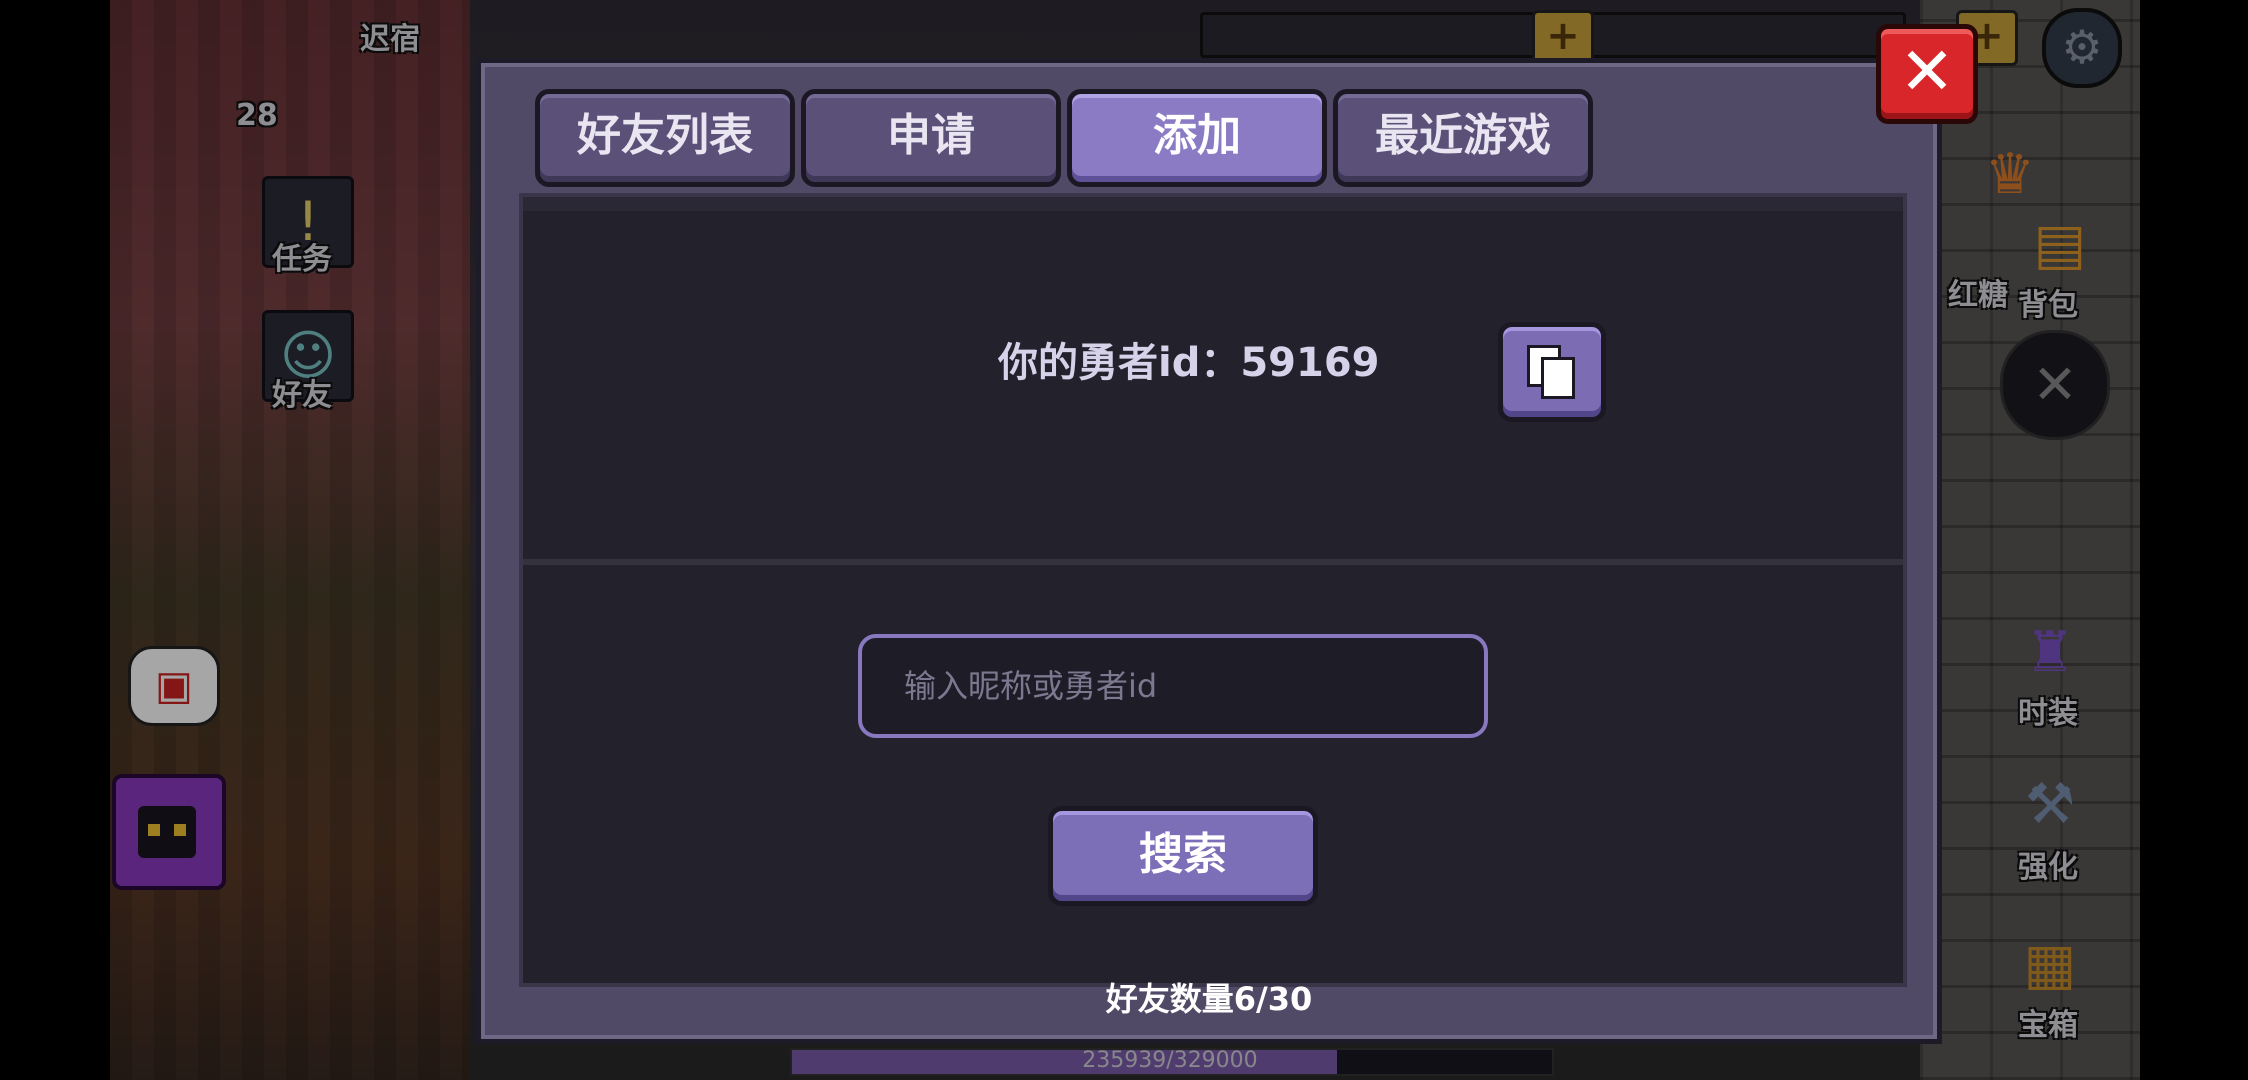  I want to click on hero-id-label: 你的勇者id：, so click(1119, 363).